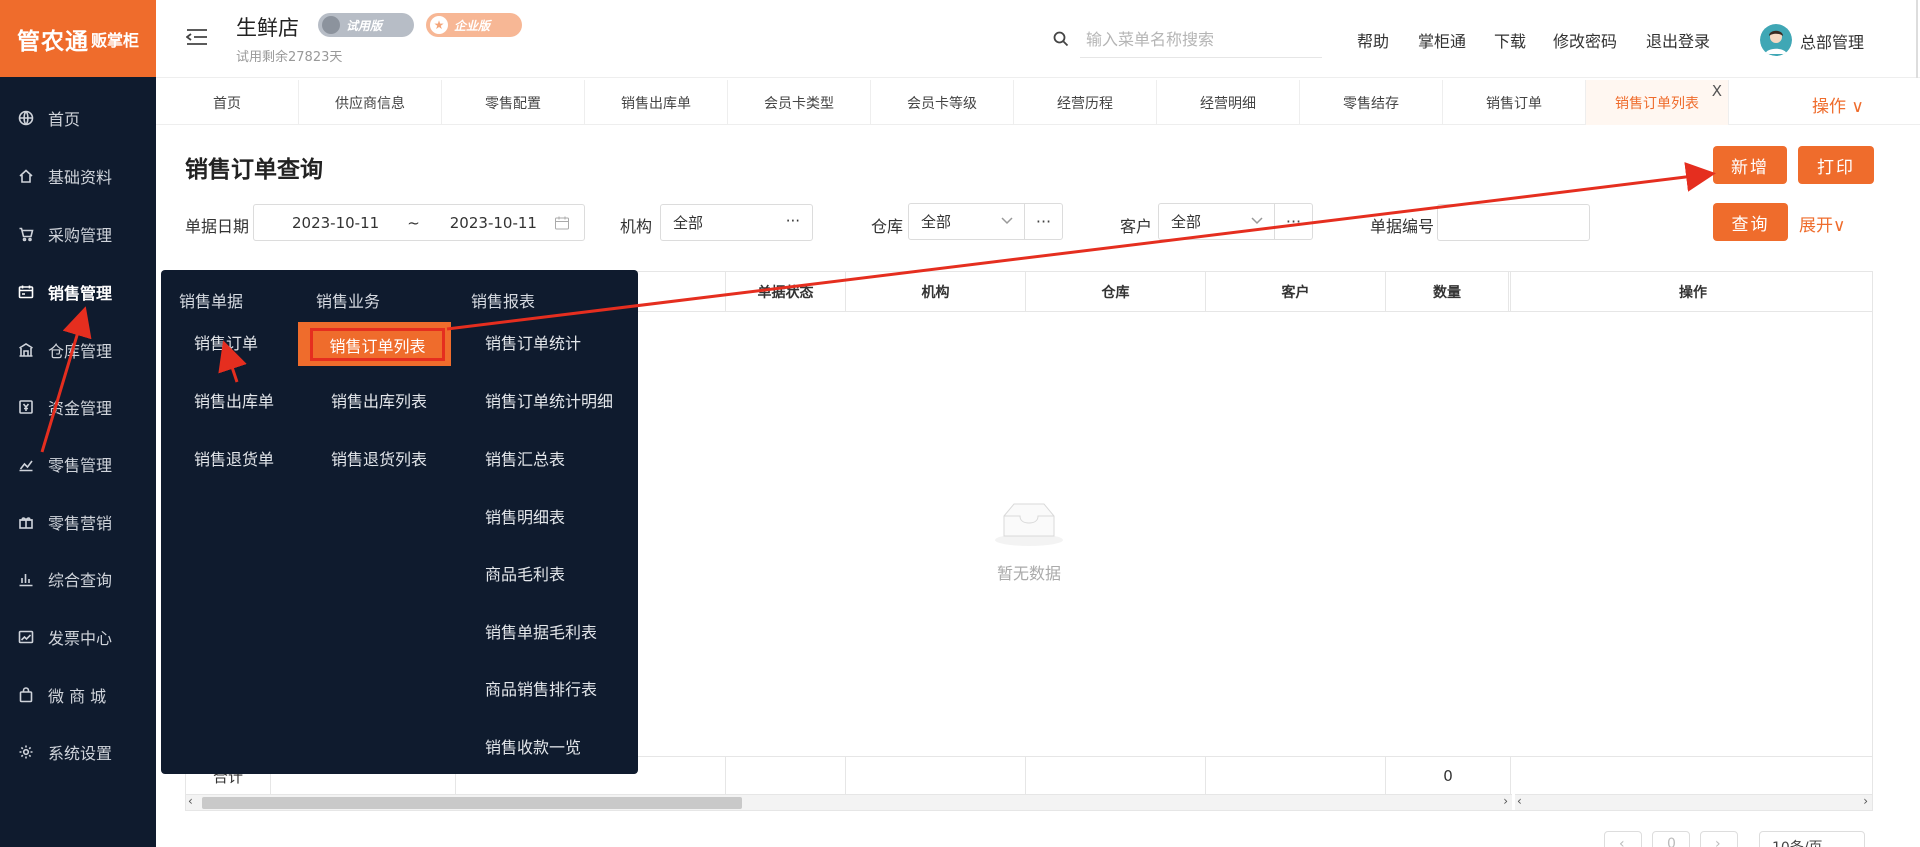 Image resolution: width=1920 pixels, height=847 pixels. What do you see at coordinates (525, 573) in the screenshot?
I see `menu-item-gross-profit: 商品毛利表` at bounding box center [525, 573].